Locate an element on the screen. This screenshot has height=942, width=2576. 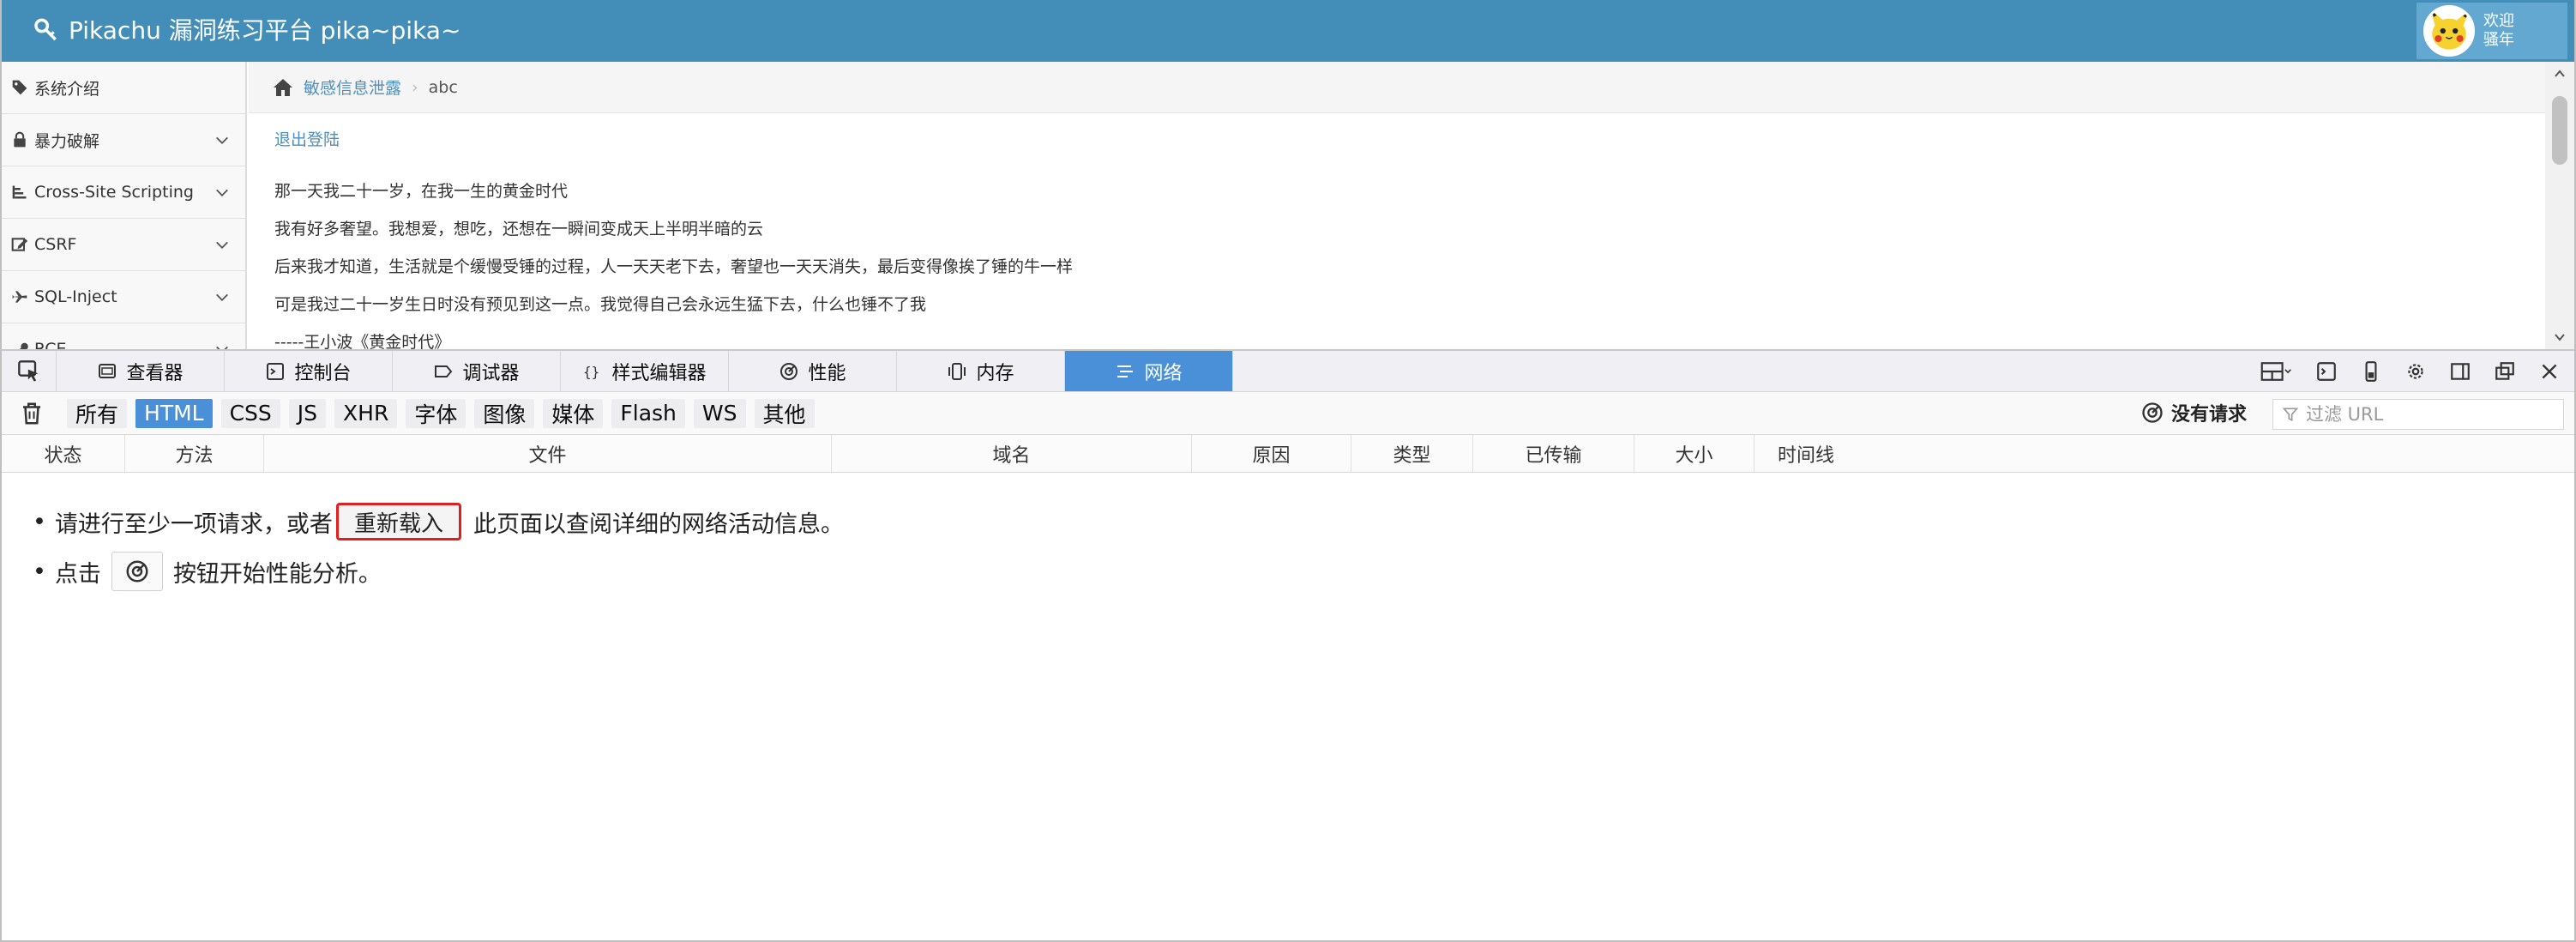
wrench-icon is located at coordinates (19, 344).